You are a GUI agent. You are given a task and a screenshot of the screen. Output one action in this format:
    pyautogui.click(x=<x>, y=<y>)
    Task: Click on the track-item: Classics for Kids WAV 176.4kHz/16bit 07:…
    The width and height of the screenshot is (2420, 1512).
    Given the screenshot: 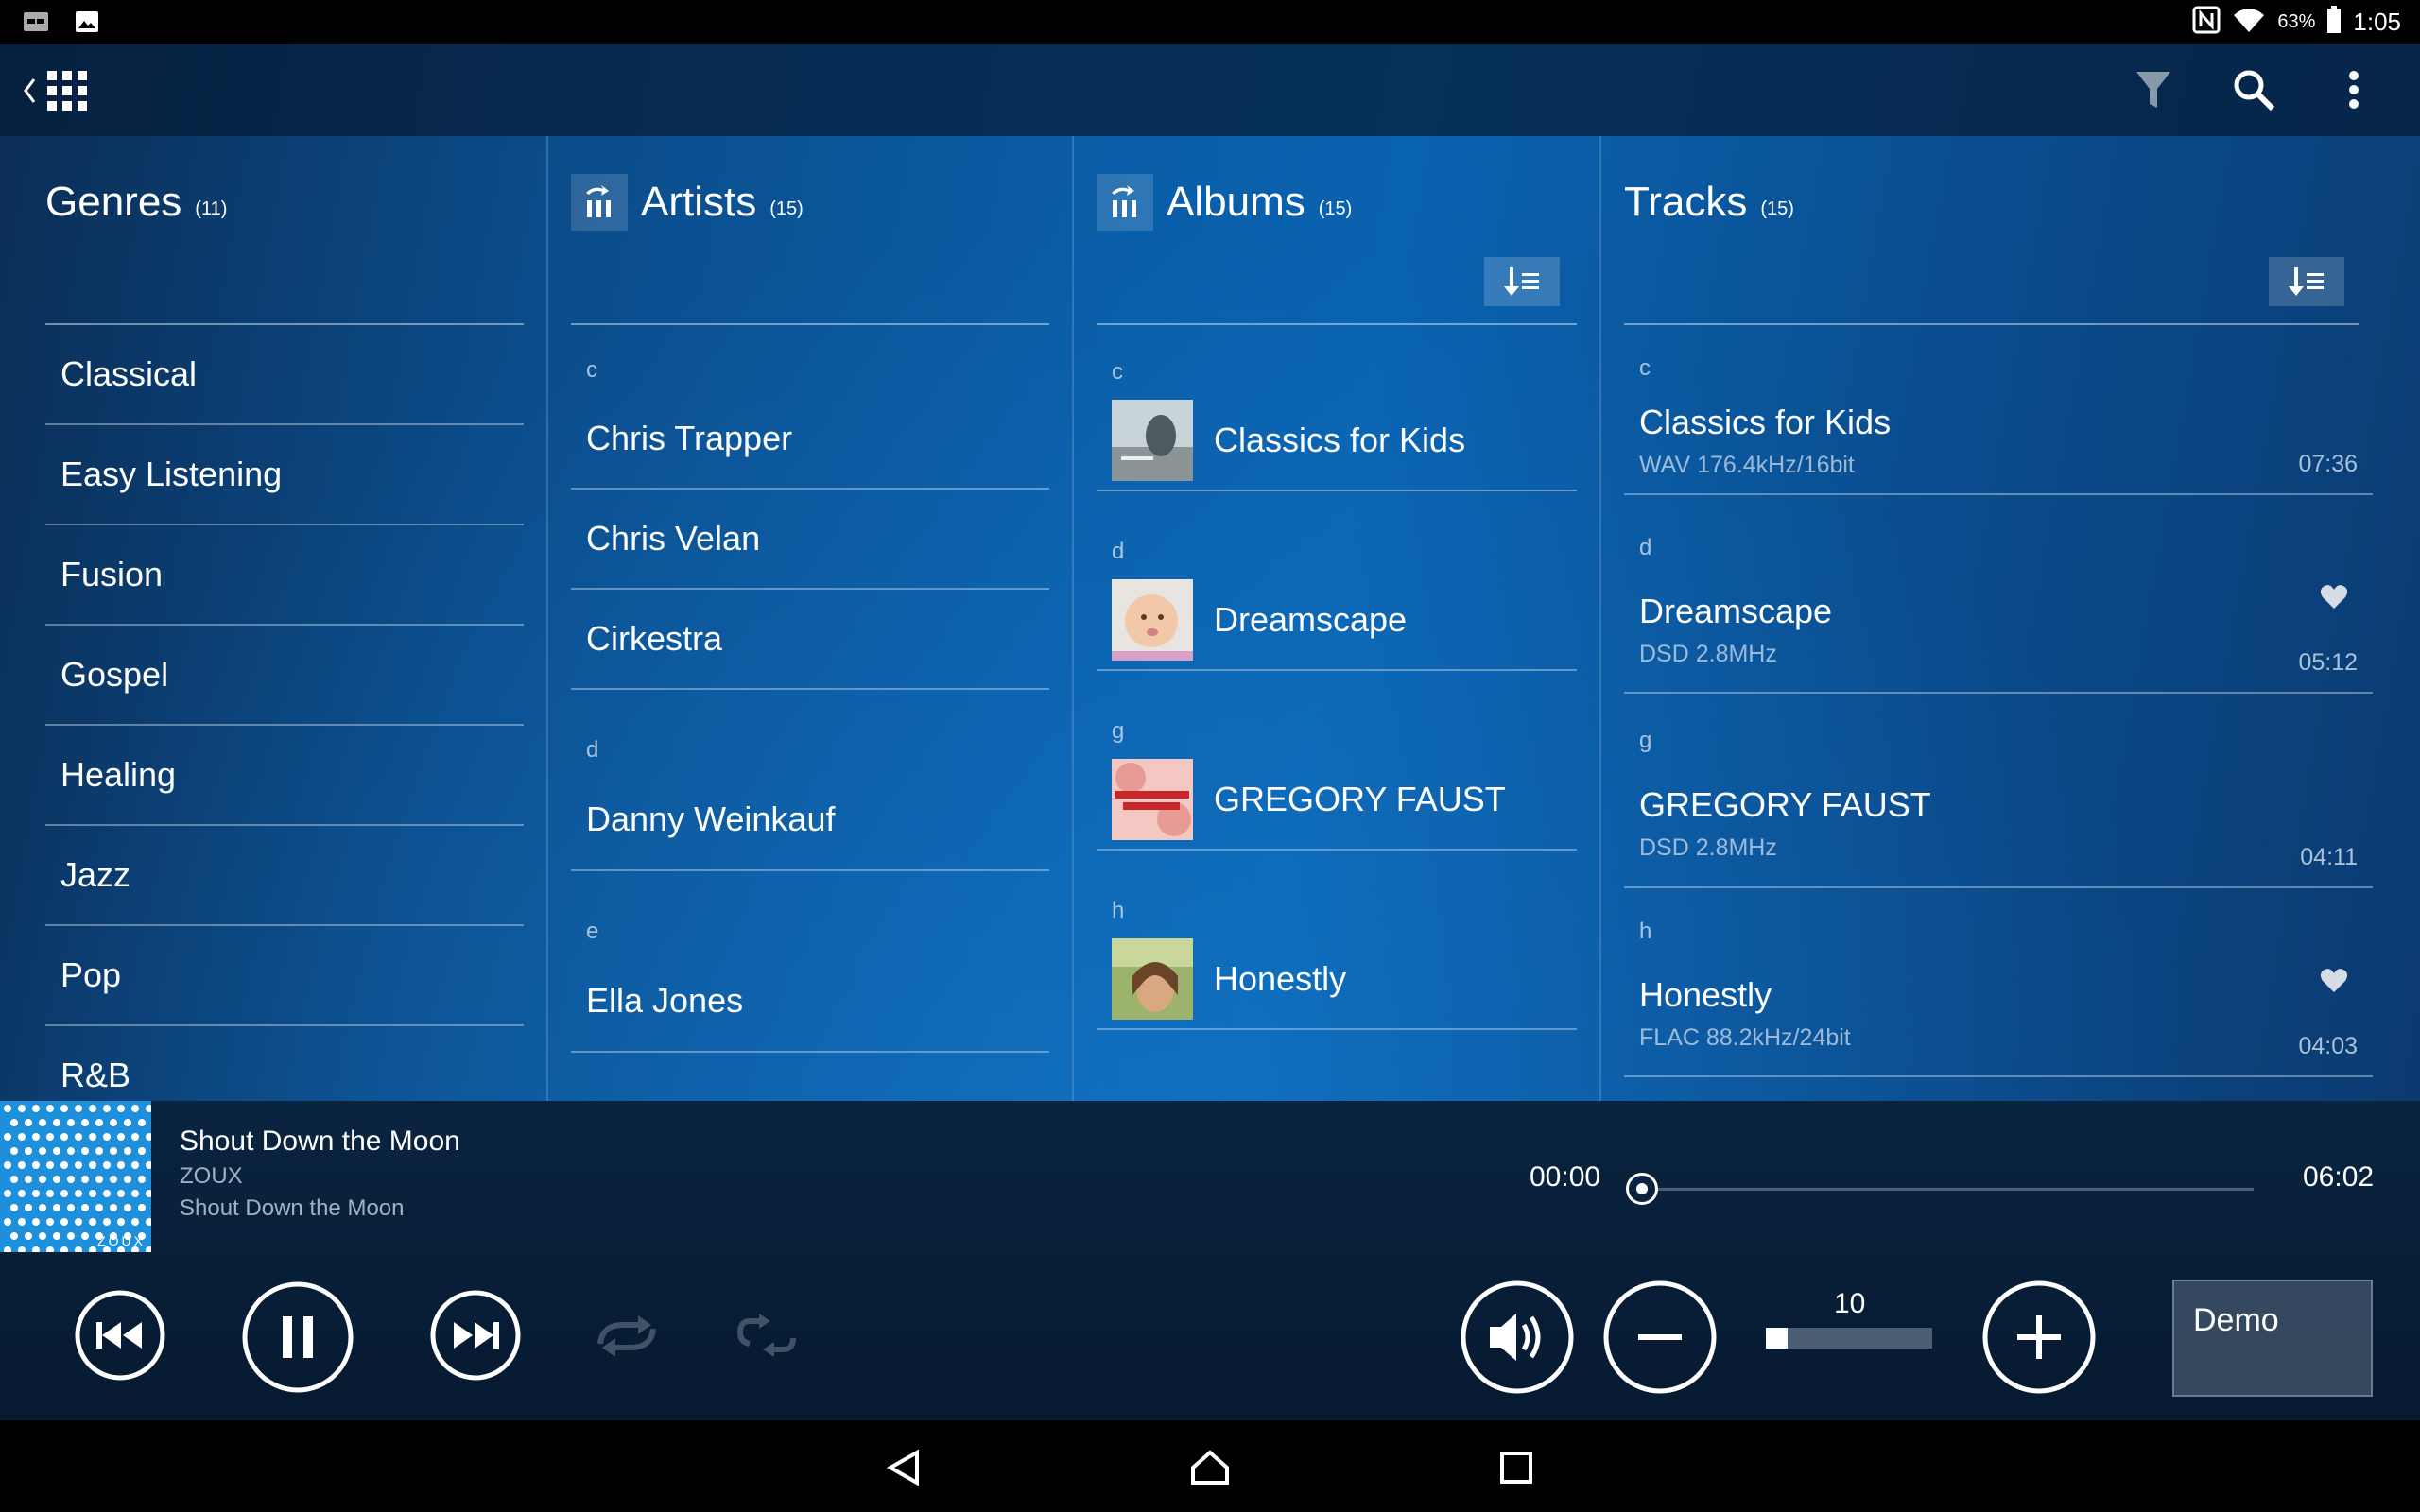 What is the action you would take?
    pyautogui.click(x=1998, y=441)
    